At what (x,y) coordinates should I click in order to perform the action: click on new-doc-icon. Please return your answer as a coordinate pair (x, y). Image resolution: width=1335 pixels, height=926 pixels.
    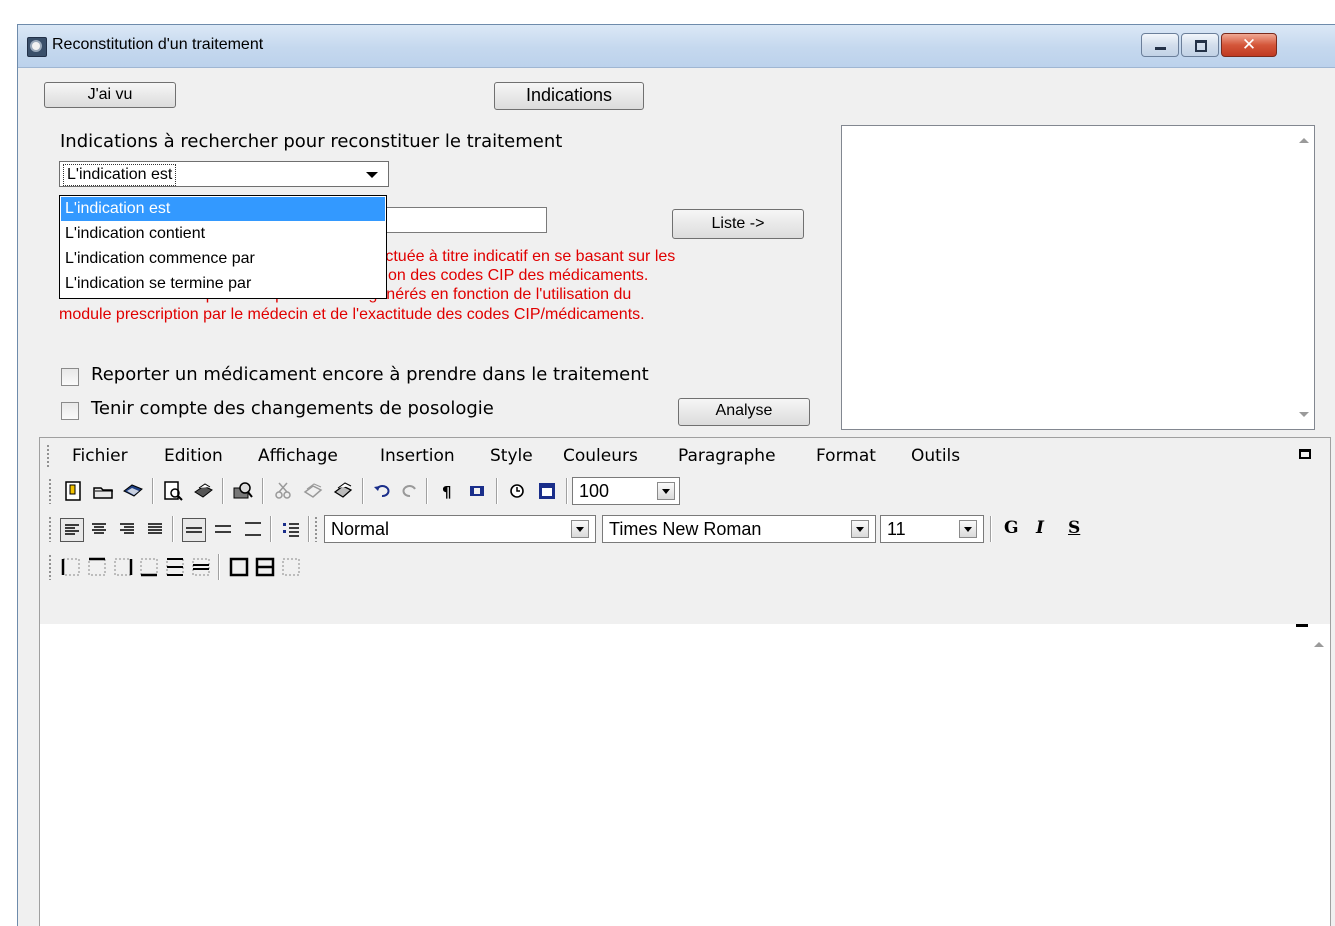
    Looking at the image, I should click on (73, 491).